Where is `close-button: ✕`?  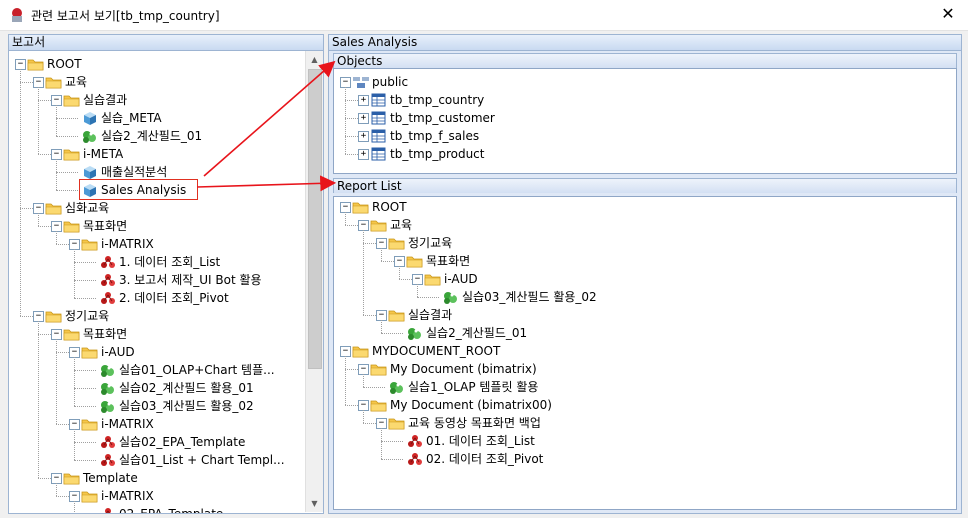
close-button: ✕ is located at coordinates (948, 14).